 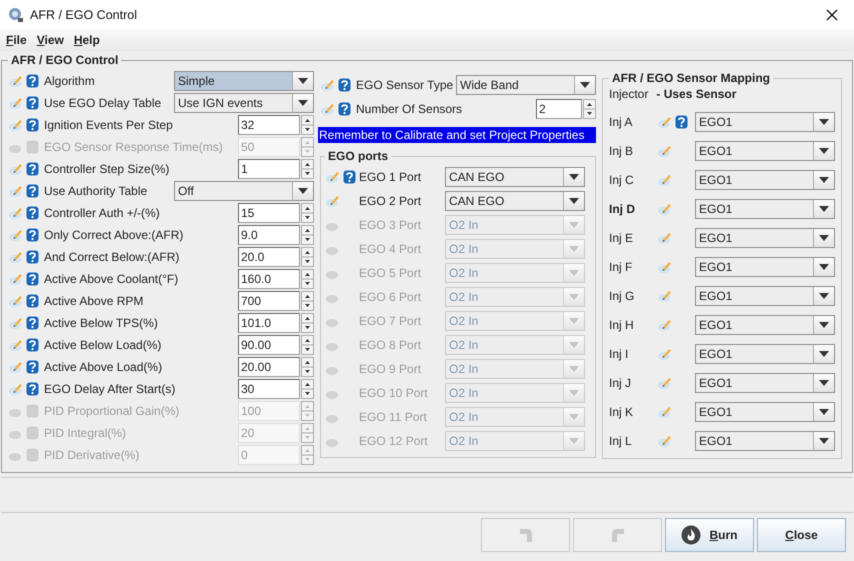 I want to click on port-label: EGO 9 Port, so click(x=390, y=369).